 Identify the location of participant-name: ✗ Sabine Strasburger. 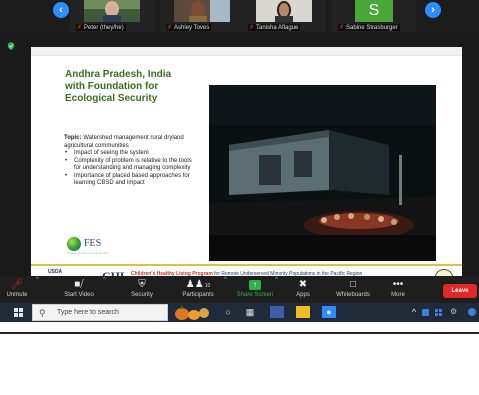
(369, 27).